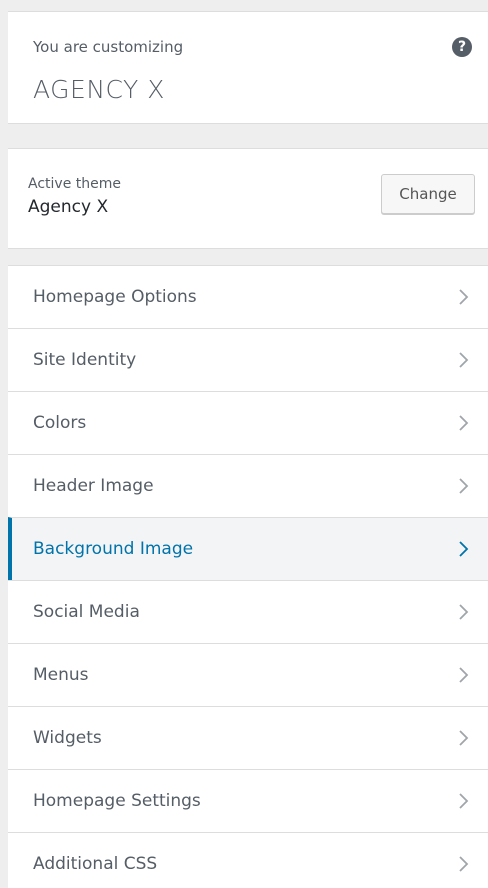 The height and width of the screenshot is (888, 488). Describe the element at coordinates (108, 47) in the screenshot. I see `customizing-label: You are customizing` at that location.